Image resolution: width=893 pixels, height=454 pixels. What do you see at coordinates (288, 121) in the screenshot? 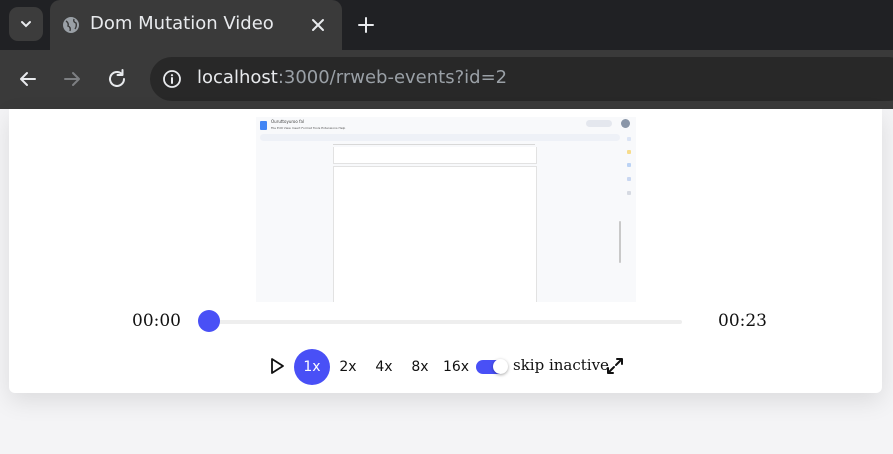
I see `doc-title: Ouruttoyuroo fal` at bounding box center [288, 121].